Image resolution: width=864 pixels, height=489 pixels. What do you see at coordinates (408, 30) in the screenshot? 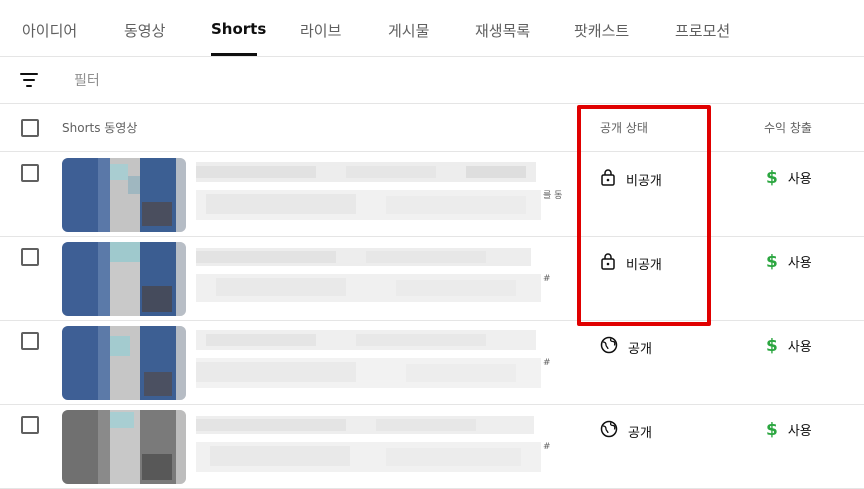
I see `tab-posts: 게시물` at bounding box center [408, 30].